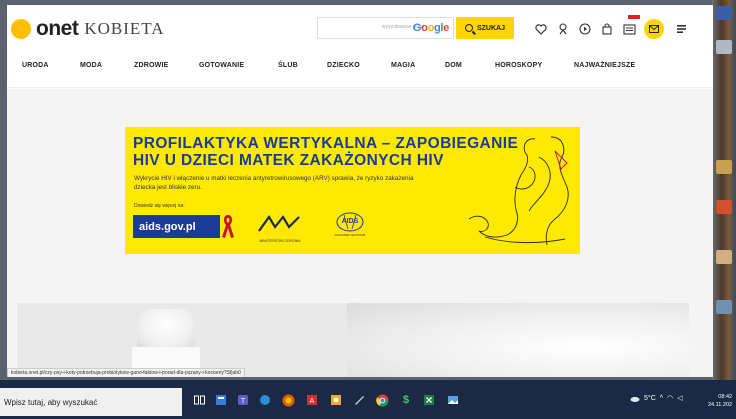 This screenshot has width=736, height=419. Describe the element at coordinates (518, 65) in the screenshot. I see `nav-item-horoskopy: HOROSKOPY` at that location.